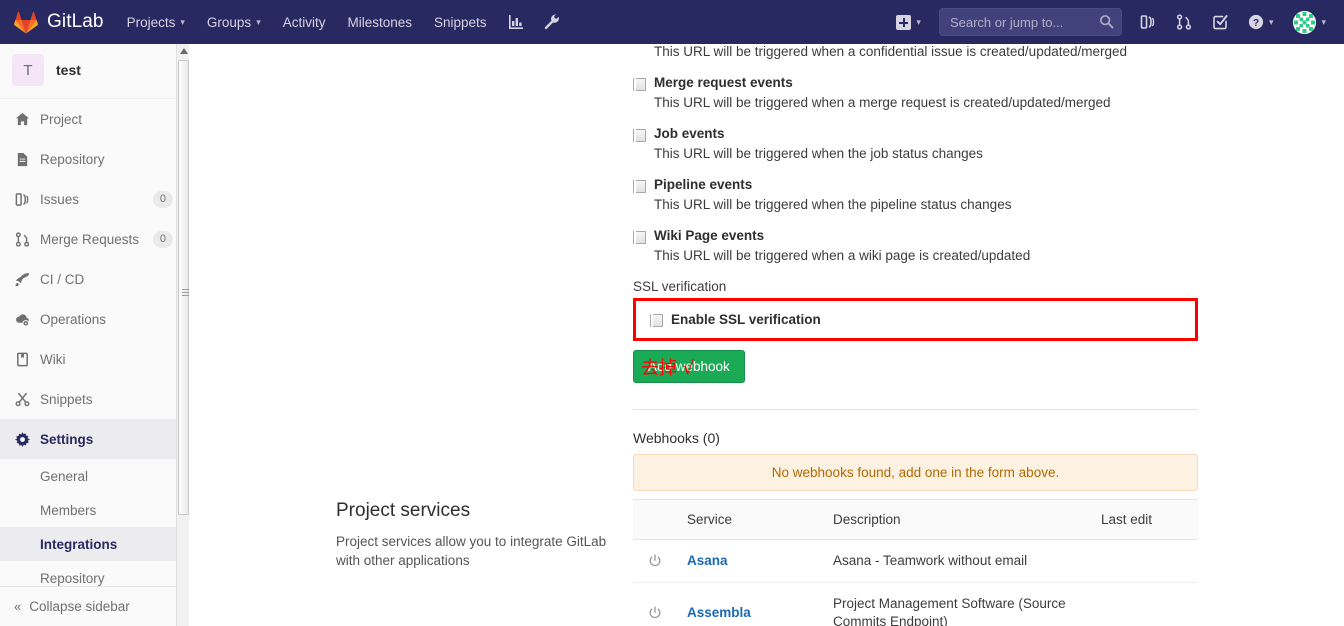 The width and height of the screenshot is (1344, 626). What do you see at coordinates (460, 22) in the screenshot?
I see `nav-snippets: Snippets` at bounding box center [460, 22].